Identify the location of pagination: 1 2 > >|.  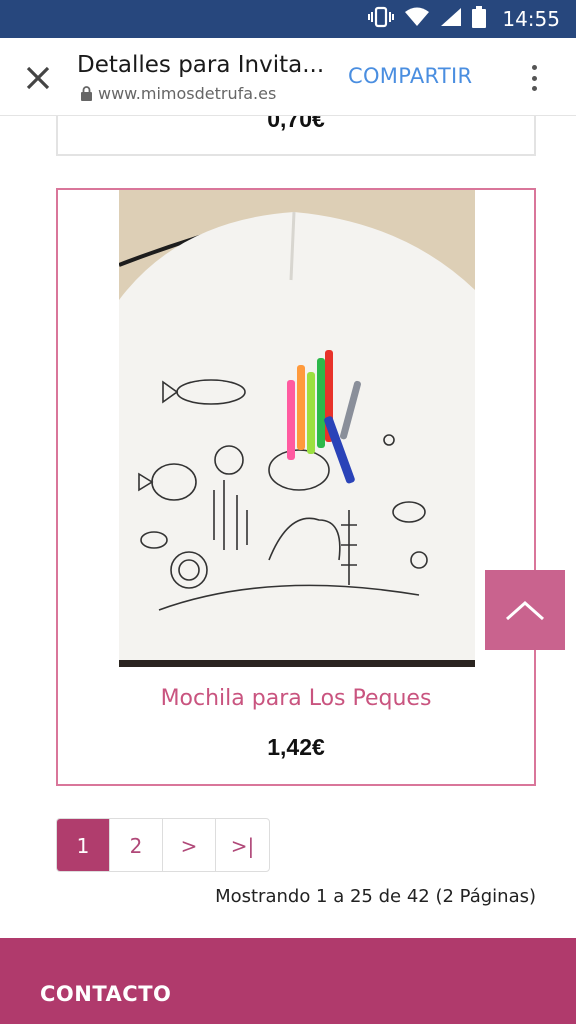
(163, 845).